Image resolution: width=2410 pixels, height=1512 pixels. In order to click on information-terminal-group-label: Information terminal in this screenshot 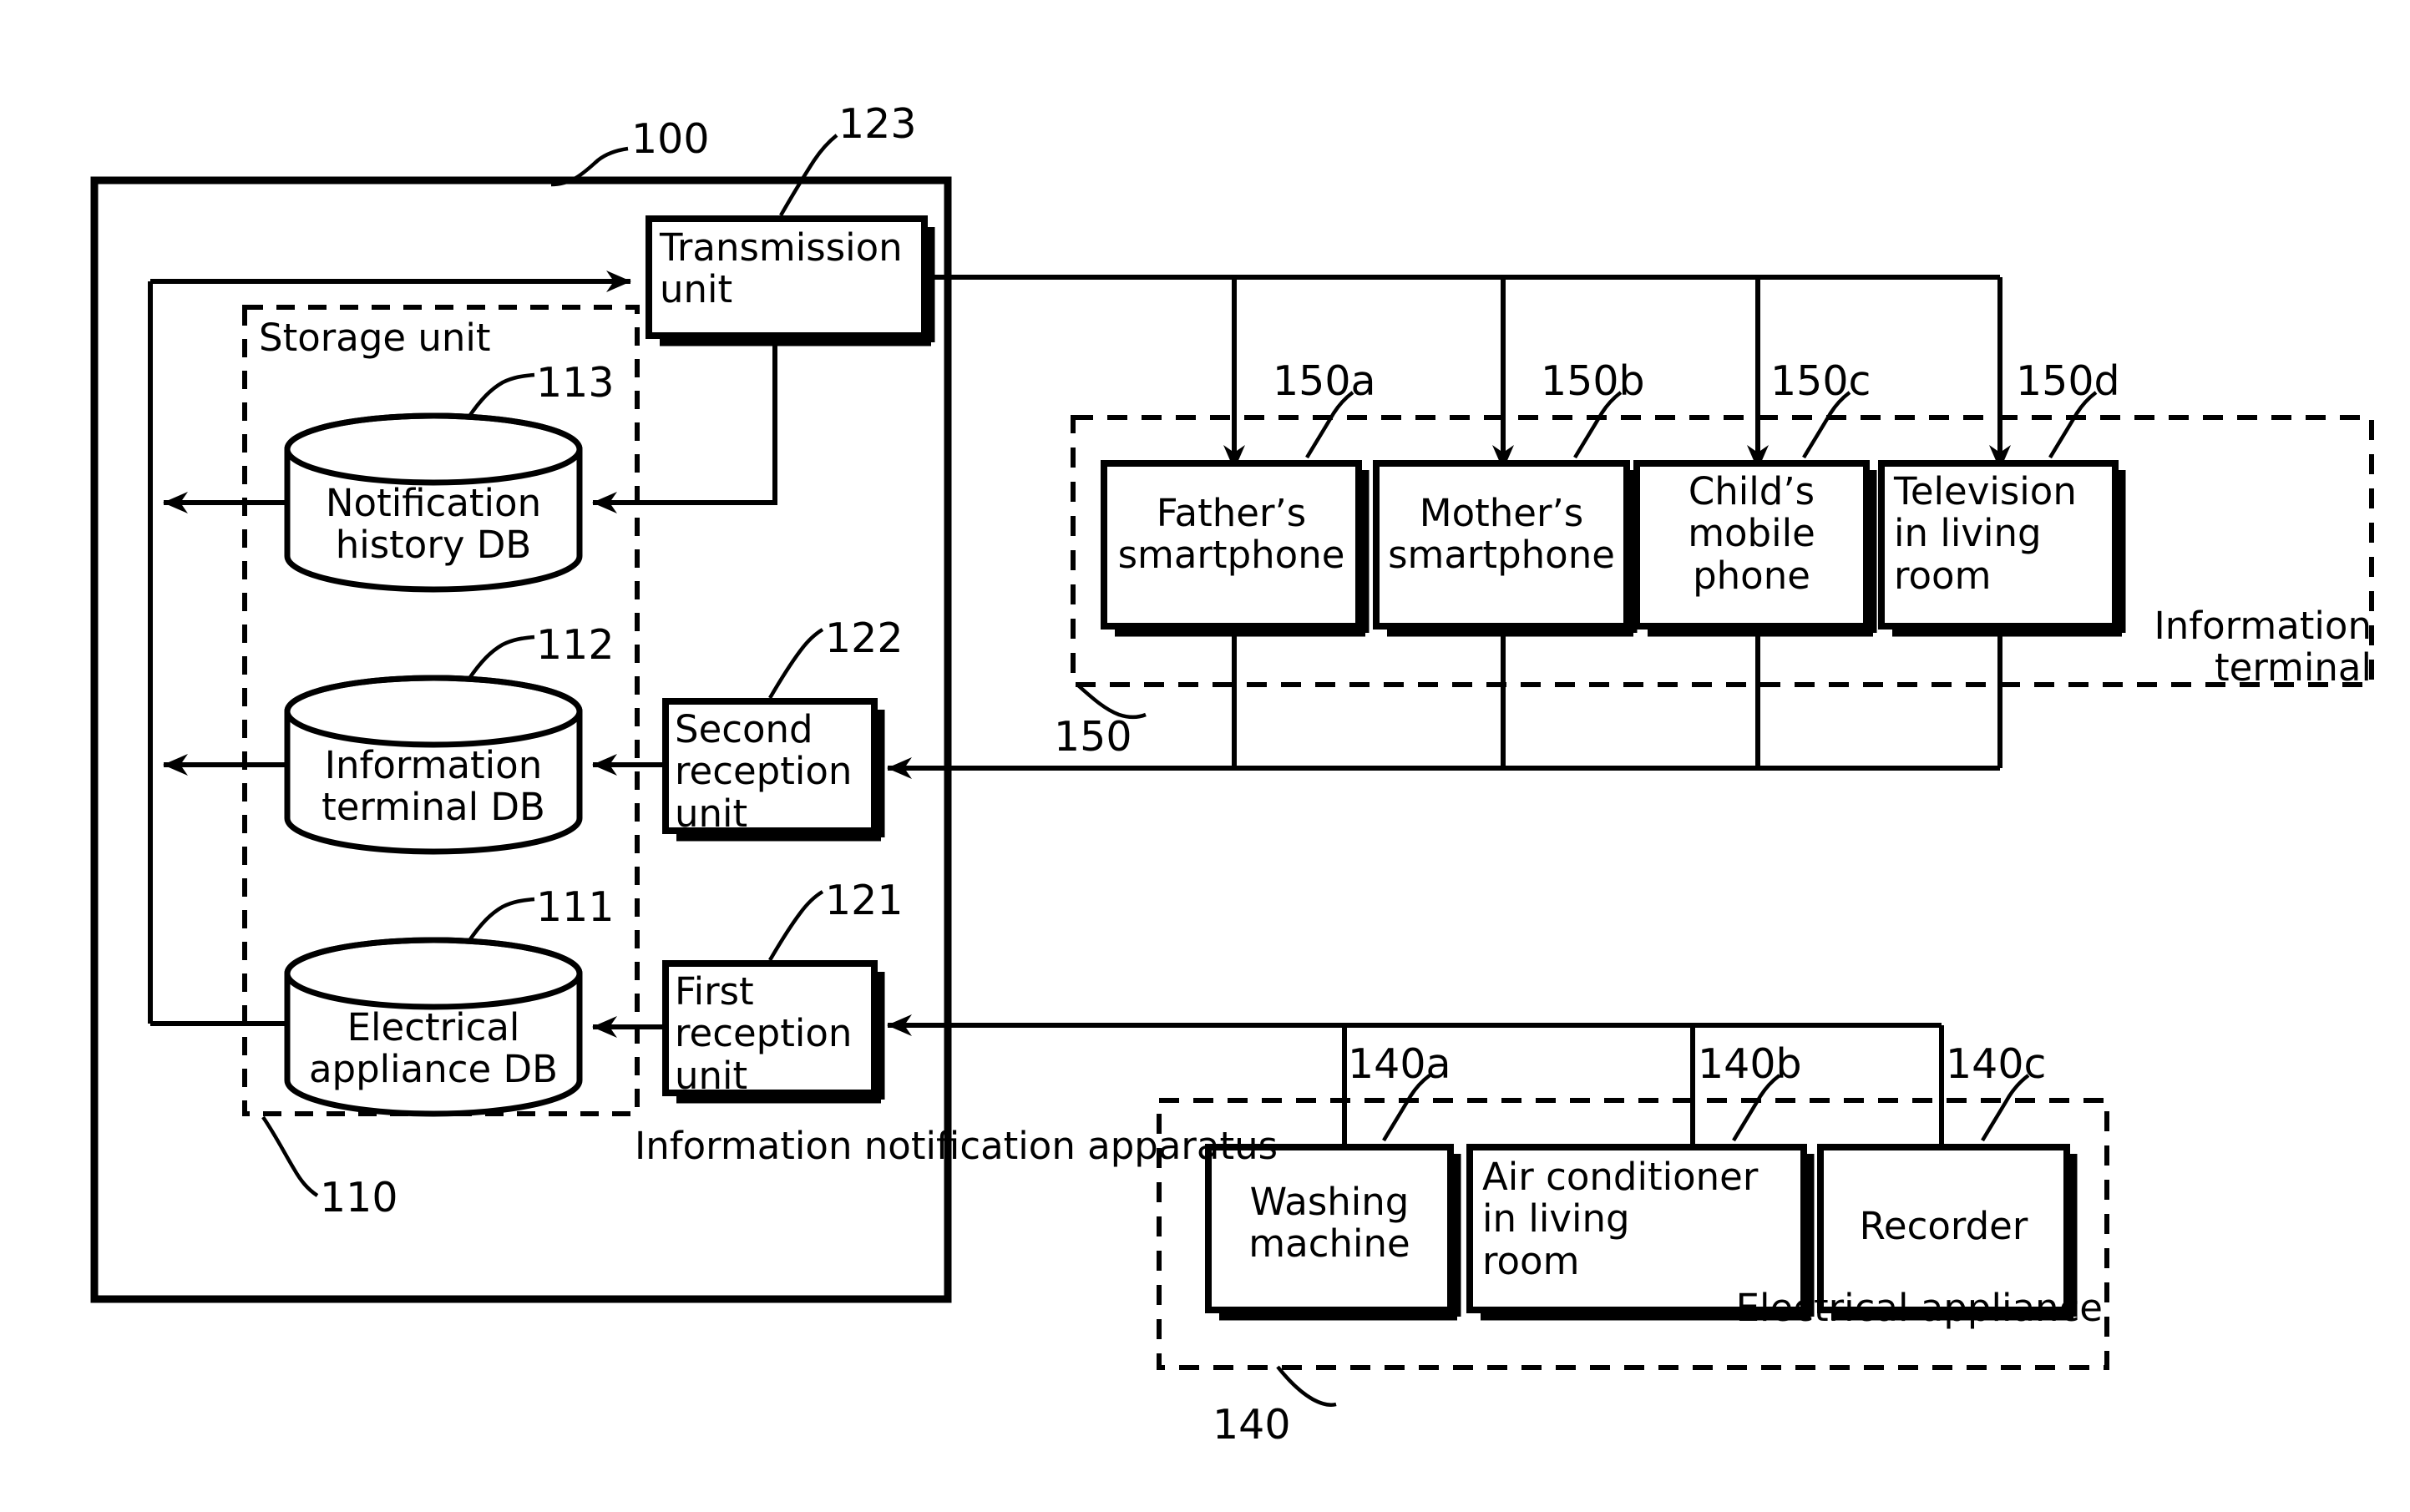, I will do `click(2263, 647)`.